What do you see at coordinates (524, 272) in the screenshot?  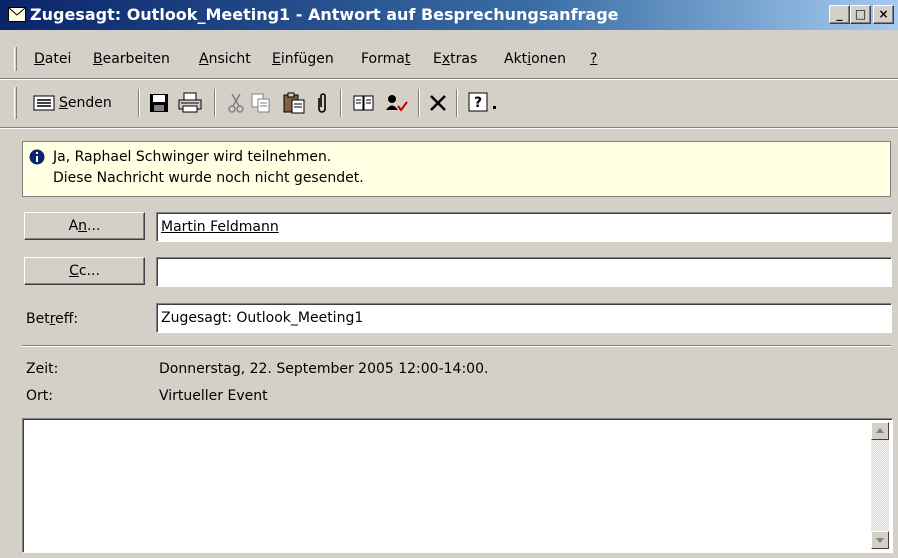 I see `cc-field` at bounding box center [524, 272].